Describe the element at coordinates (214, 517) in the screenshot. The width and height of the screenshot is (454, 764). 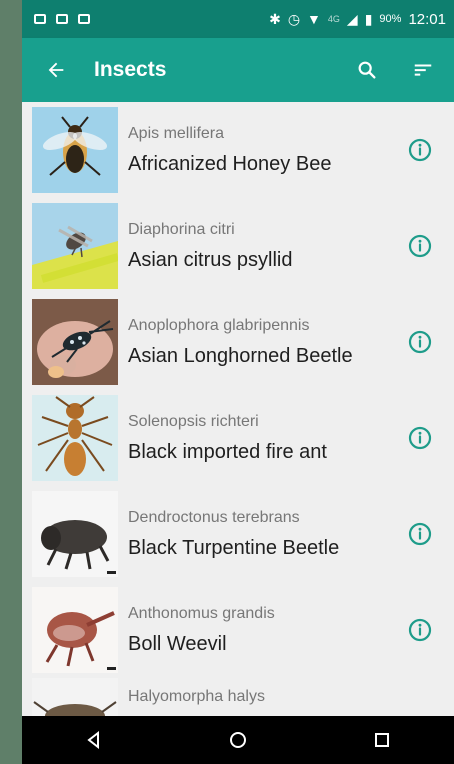
I see `scientific-name: Dendroctonus terebrans` at that location.